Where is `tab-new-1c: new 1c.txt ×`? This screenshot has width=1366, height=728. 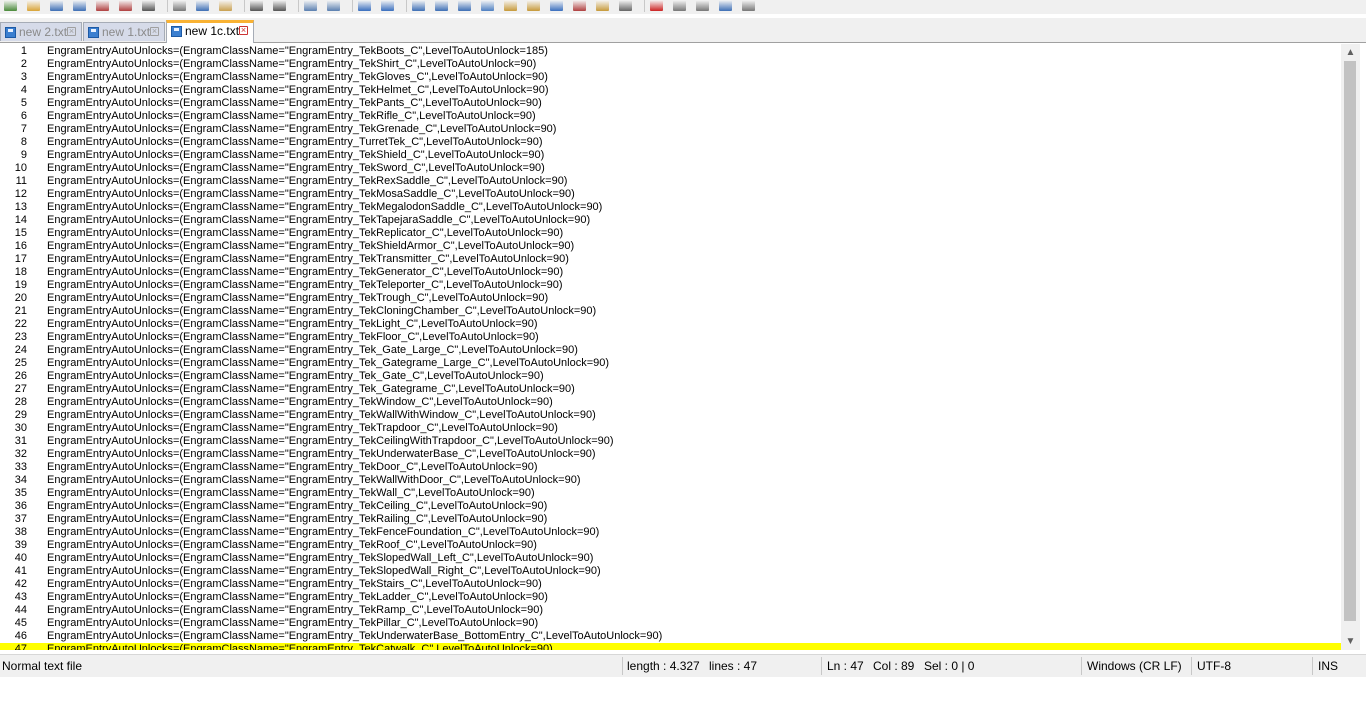 tab-new-1c: new 1c.txt × is located at coordinates (210, 31).